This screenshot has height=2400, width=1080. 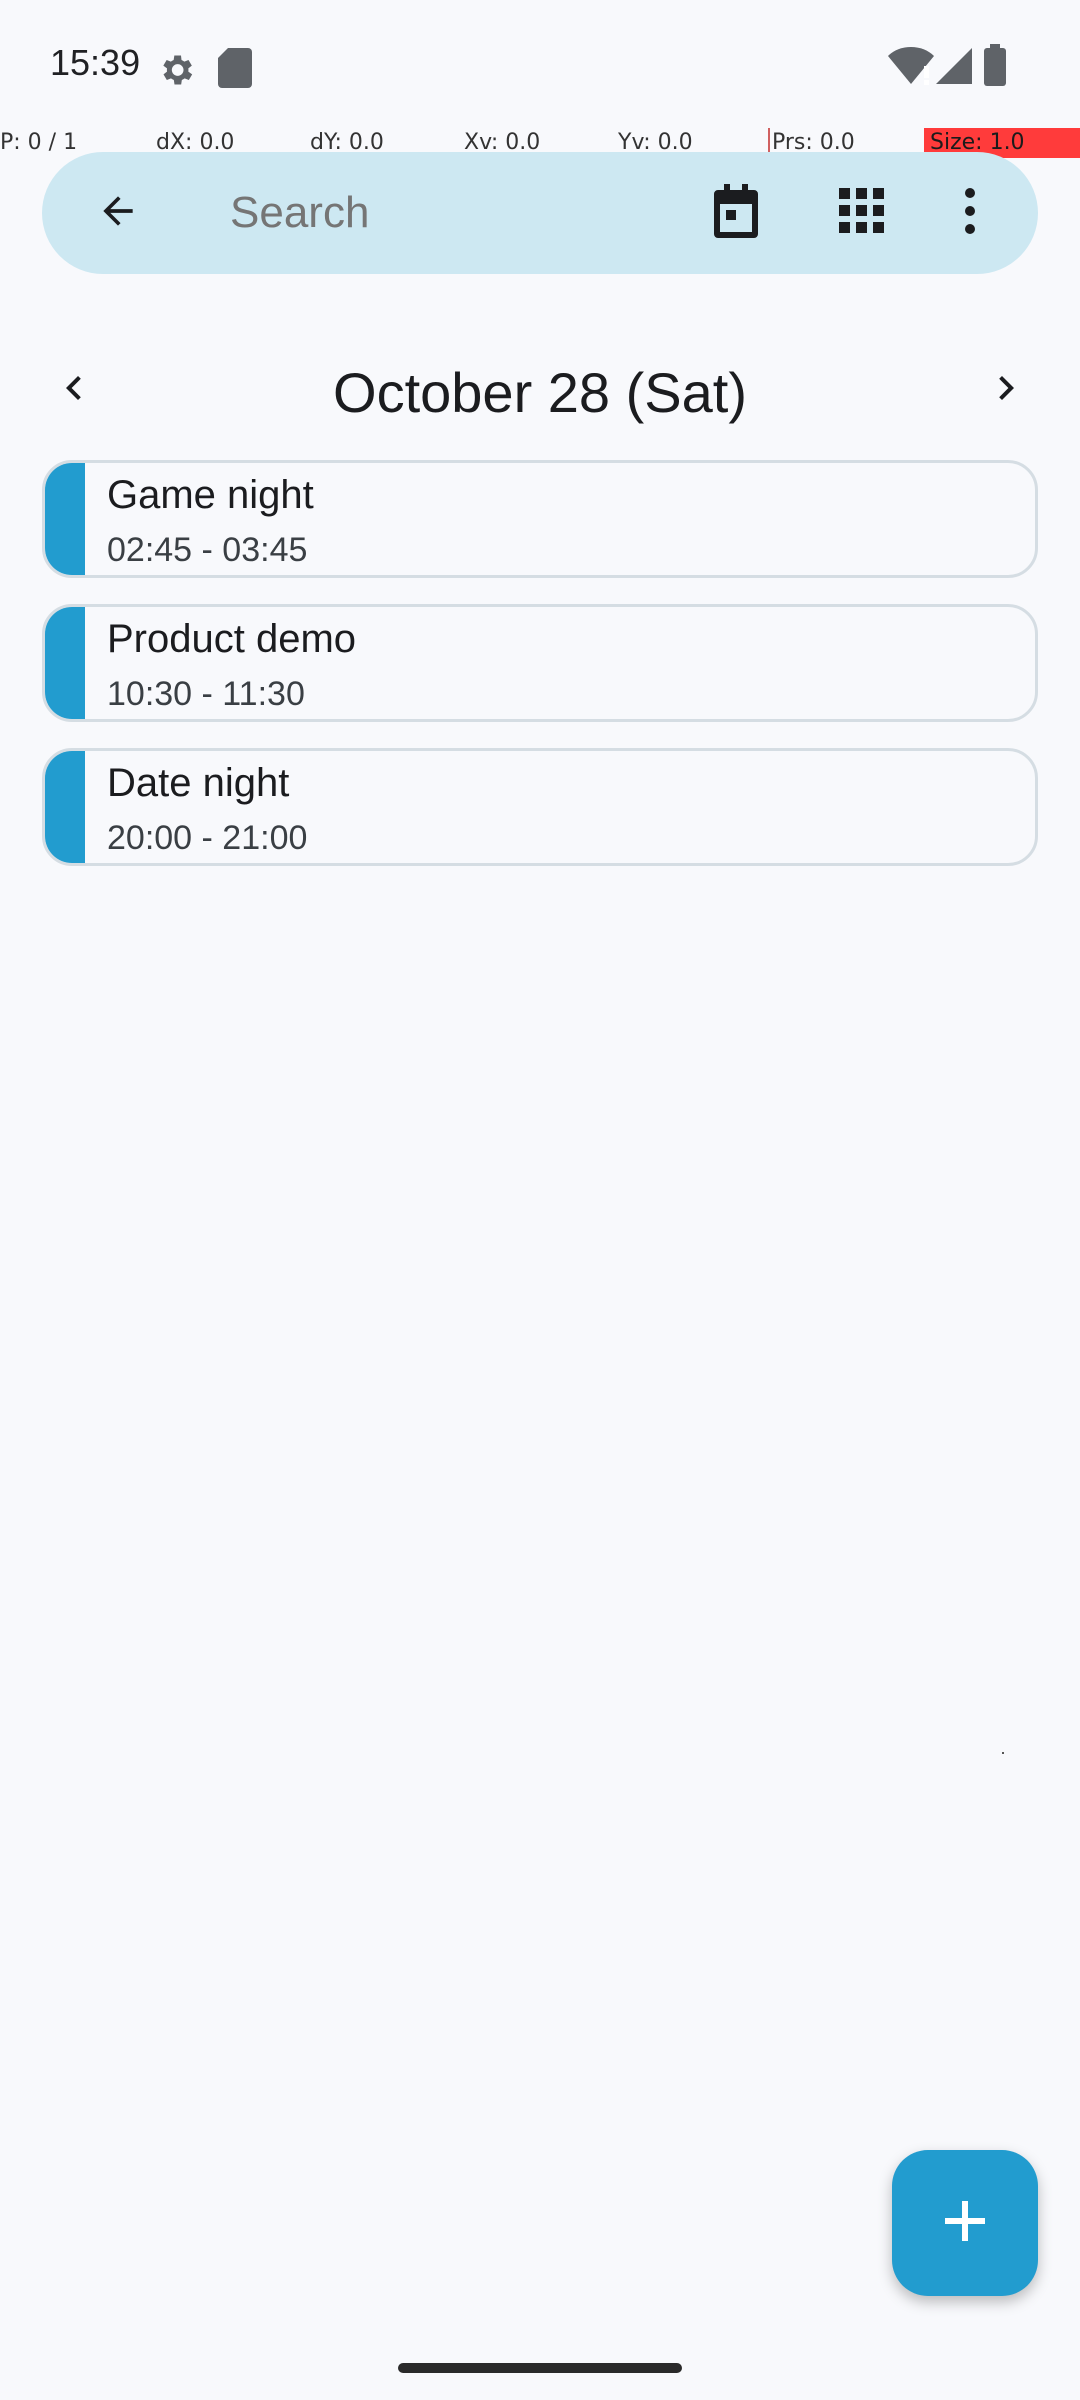 I want to click on event-item: Product demo 10:30 - 11:30, so click(x=540, y=663).